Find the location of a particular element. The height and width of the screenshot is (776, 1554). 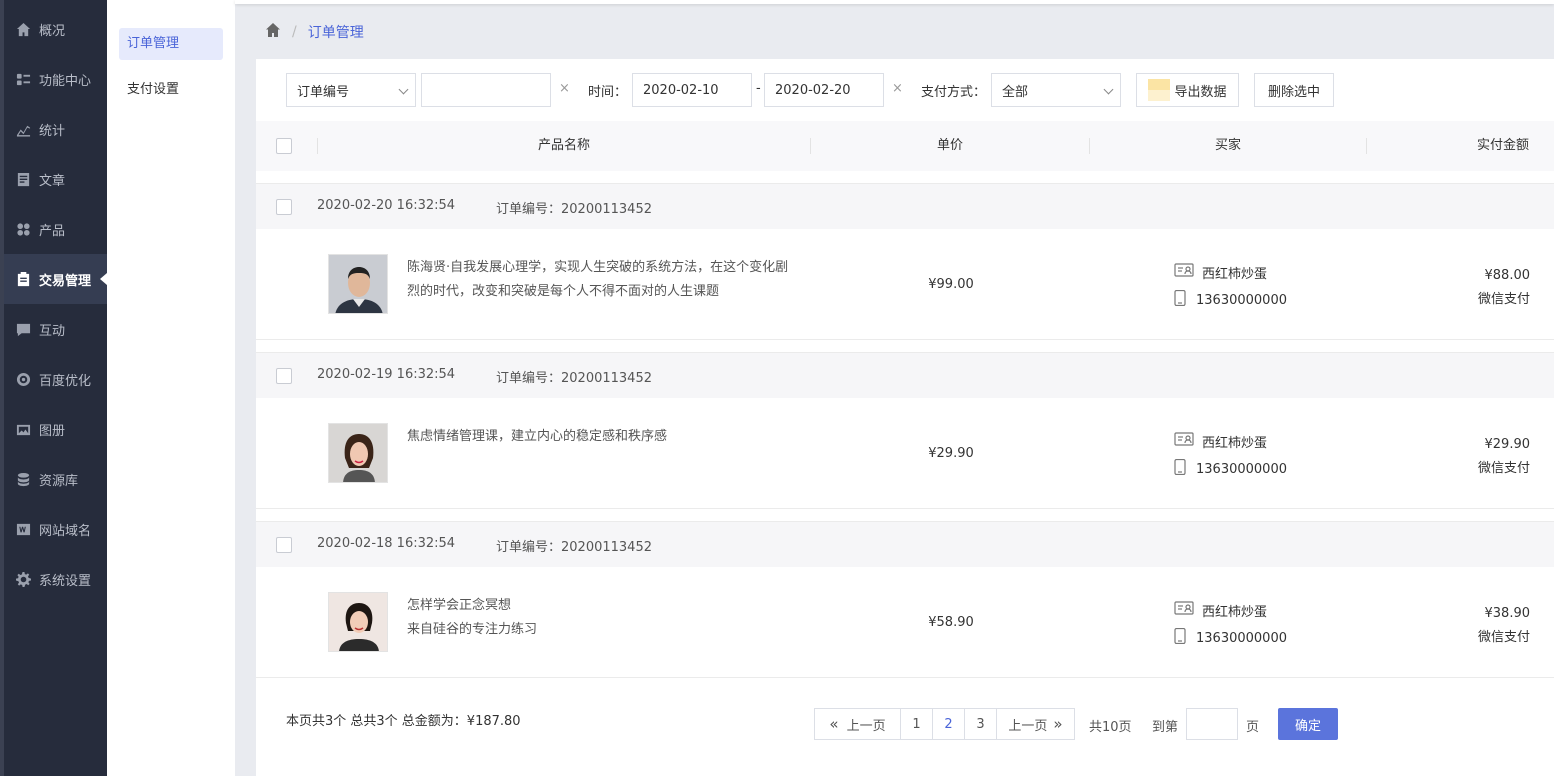

date-start-input: 2020-02-10 is located at coordinates (692, 90).